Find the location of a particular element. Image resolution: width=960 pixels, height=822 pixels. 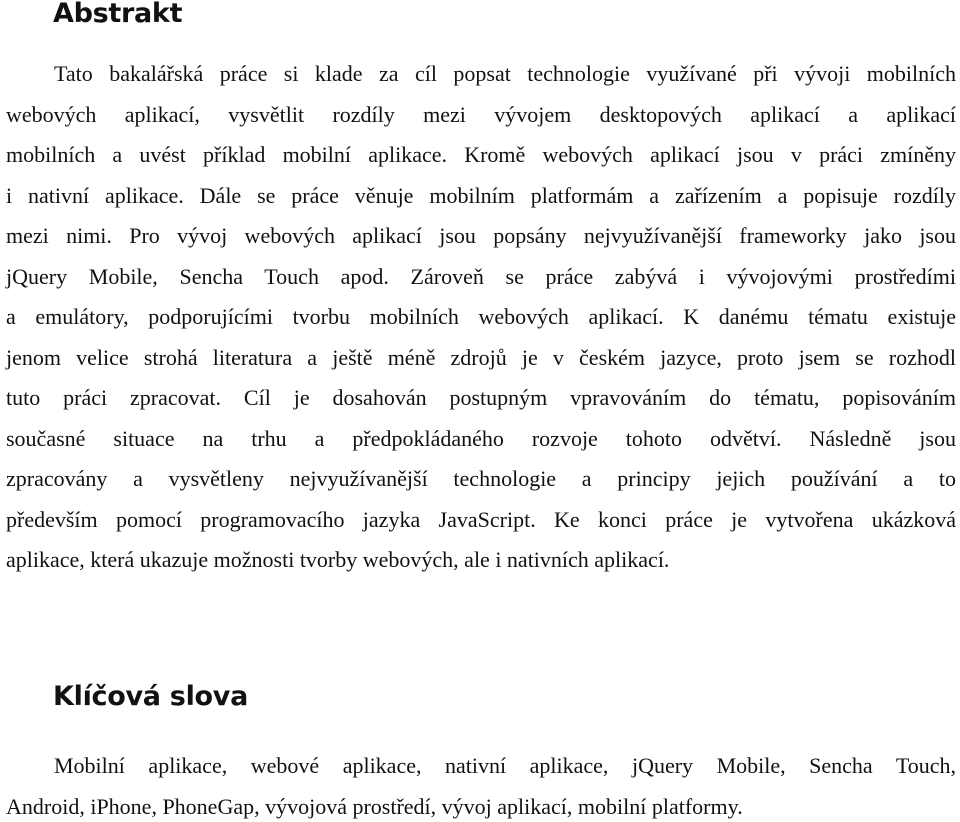

keywords-heading: Klíčová slova is located at coordinates (151, 696).